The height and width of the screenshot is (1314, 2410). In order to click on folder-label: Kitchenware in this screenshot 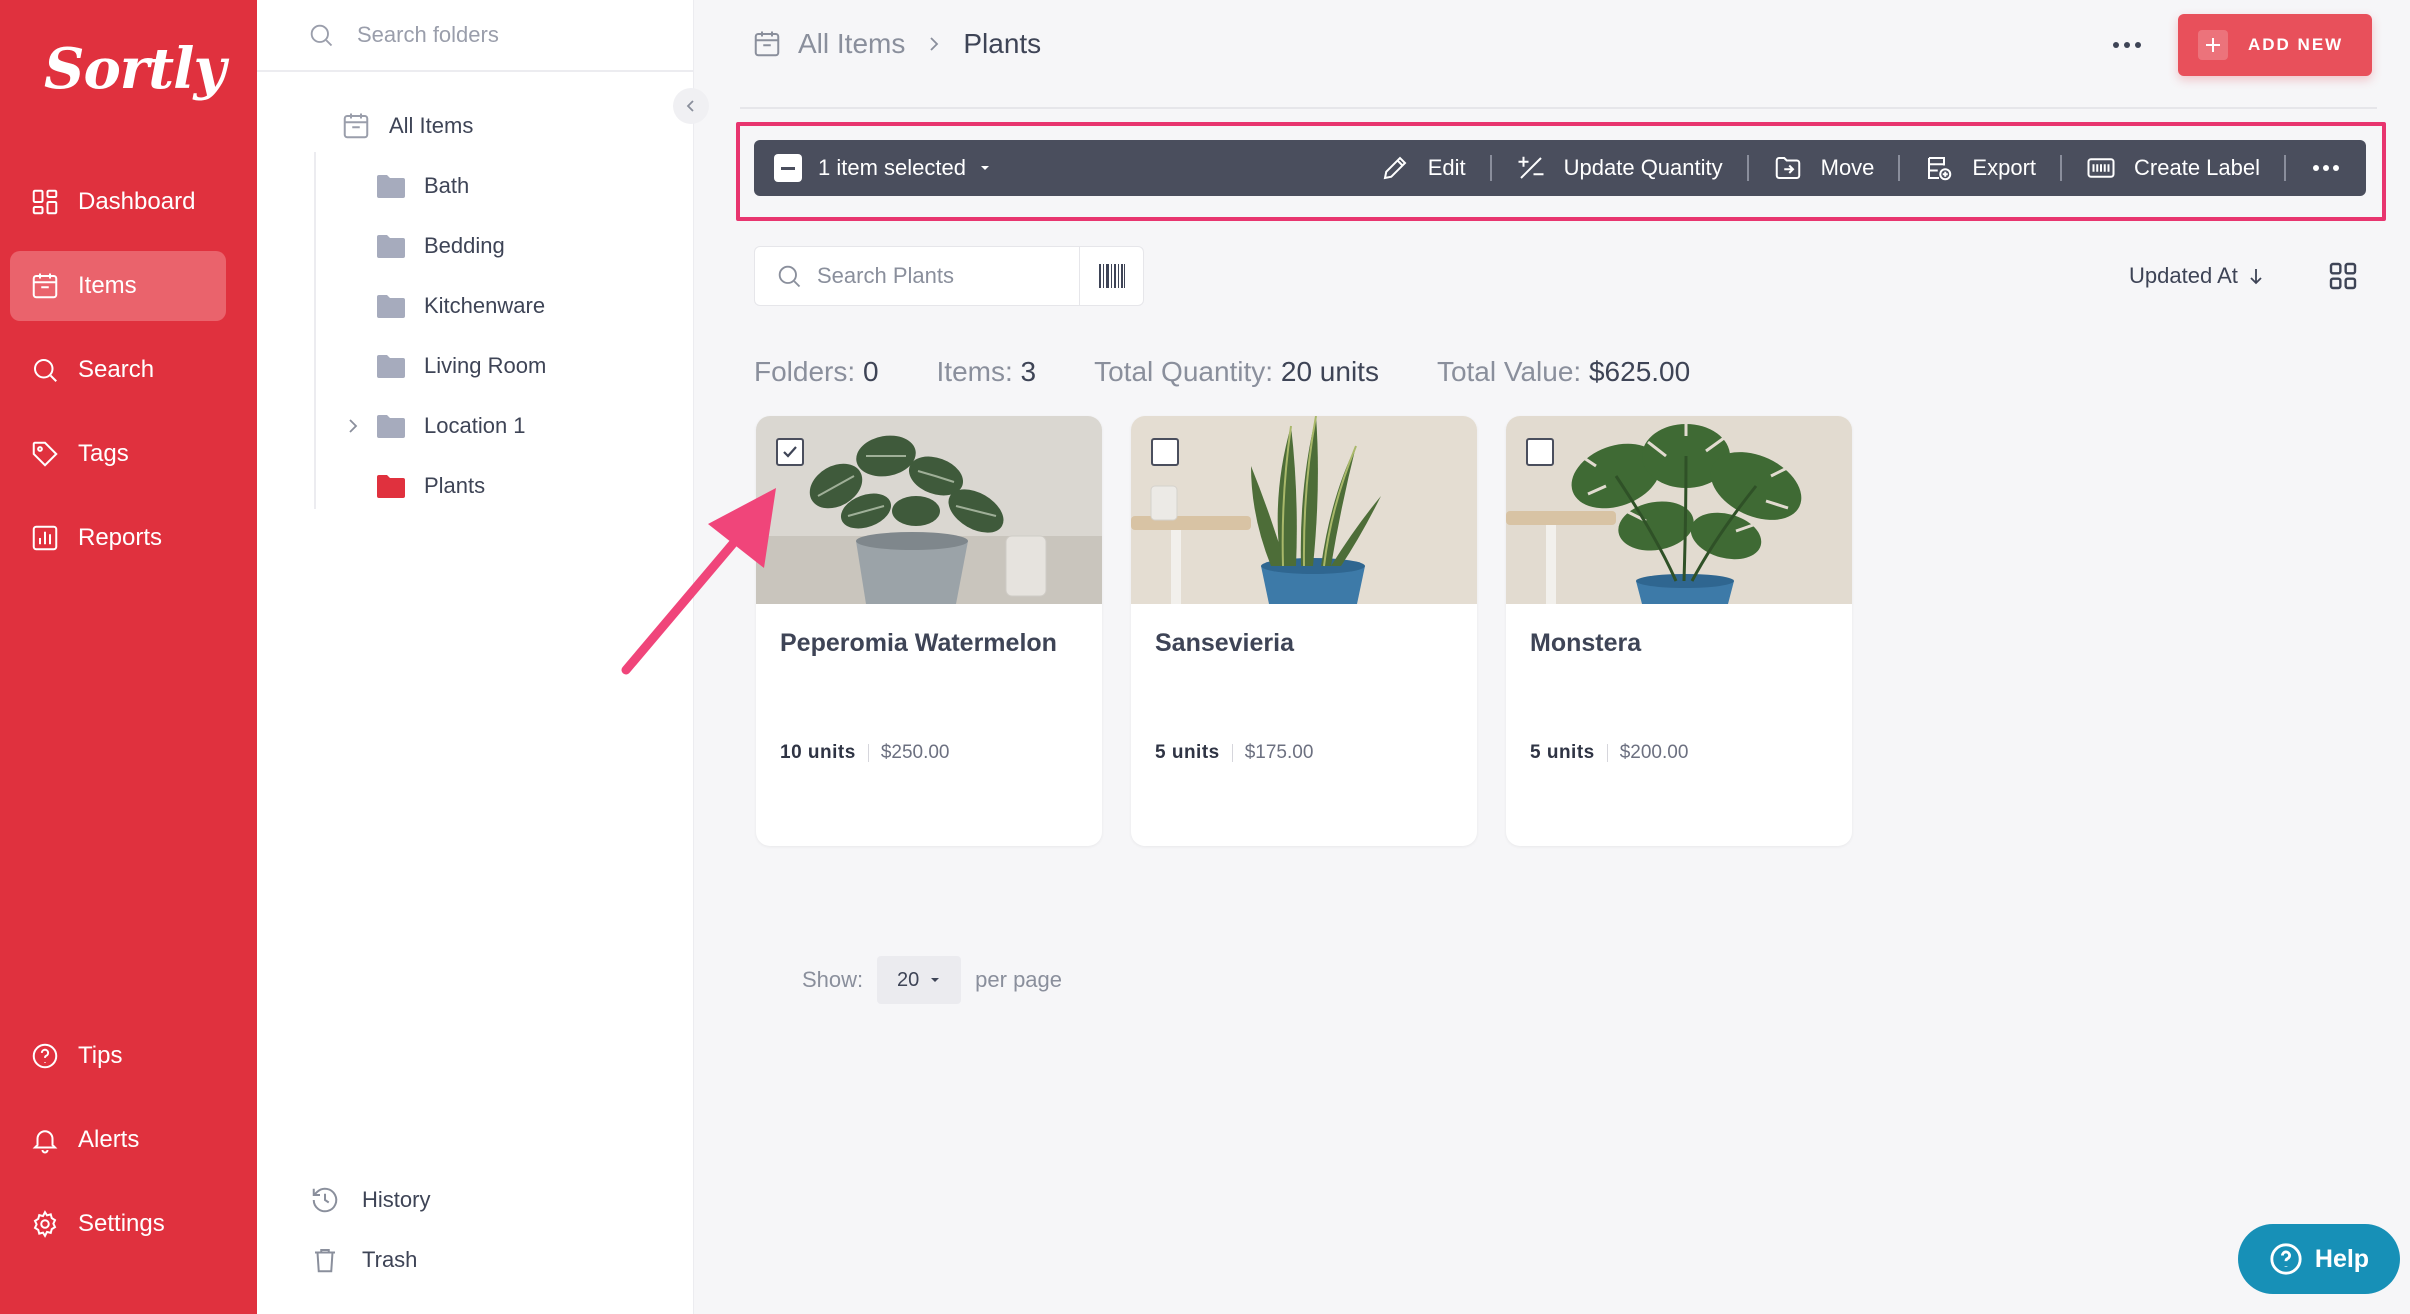, I will do `click(485, 305)`.